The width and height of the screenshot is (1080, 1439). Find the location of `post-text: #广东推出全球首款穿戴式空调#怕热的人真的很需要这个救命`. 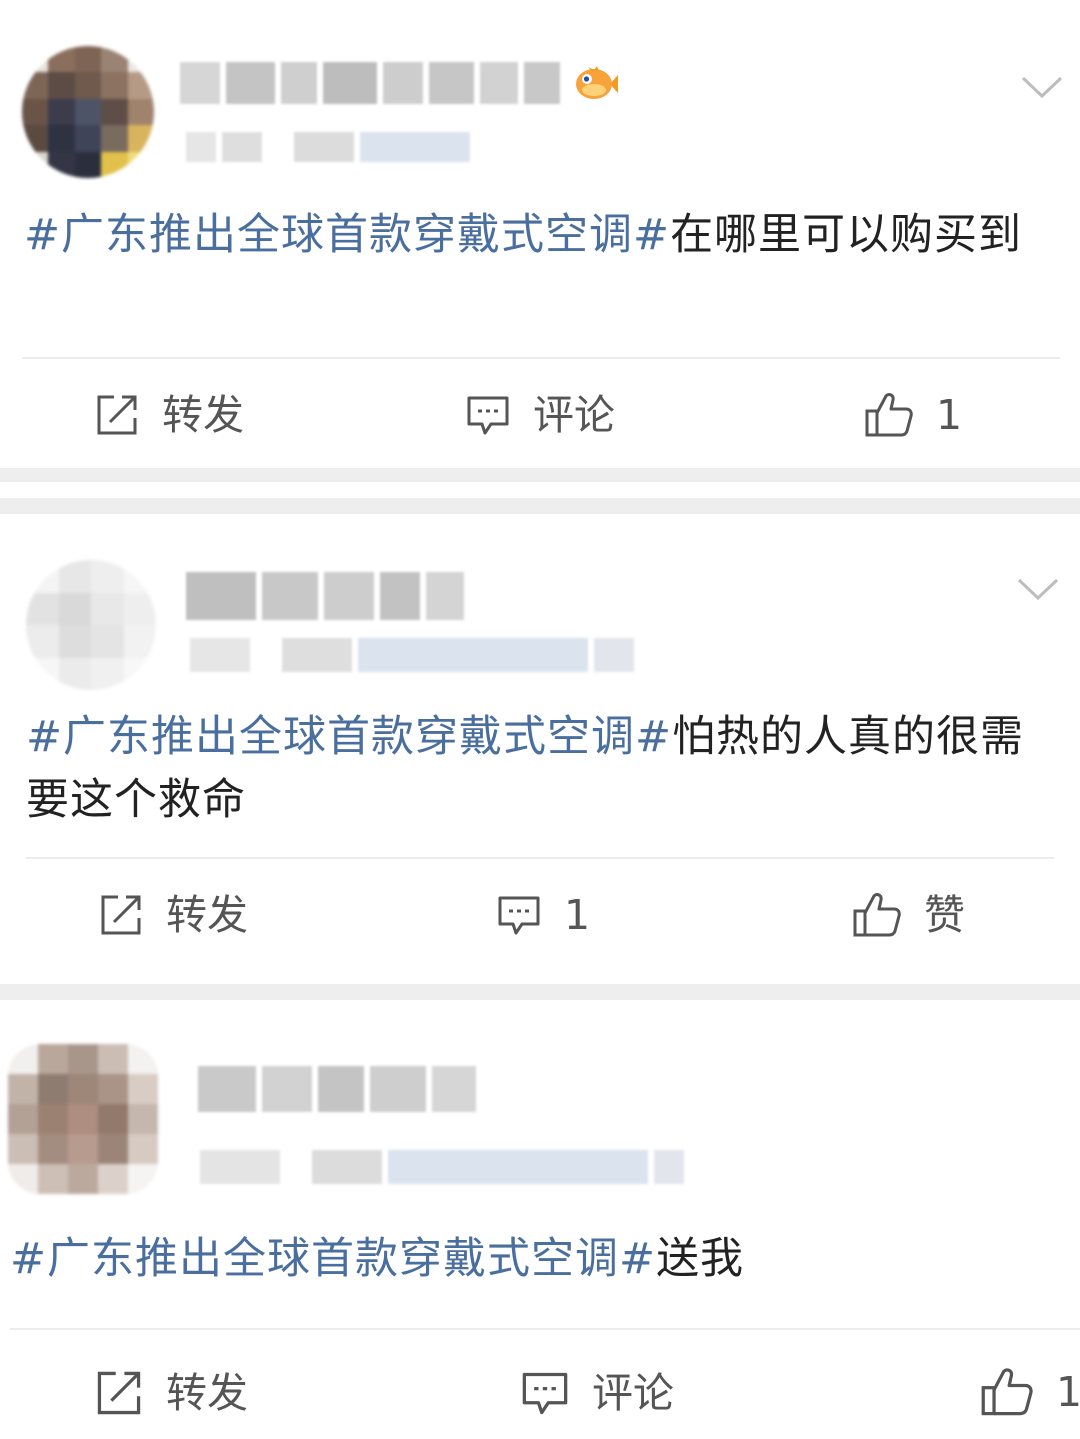

post-text: #广东推出全球首款穿戴式空调#怕热的人真的很需要这个救命 is located at coordinates (541, 769).